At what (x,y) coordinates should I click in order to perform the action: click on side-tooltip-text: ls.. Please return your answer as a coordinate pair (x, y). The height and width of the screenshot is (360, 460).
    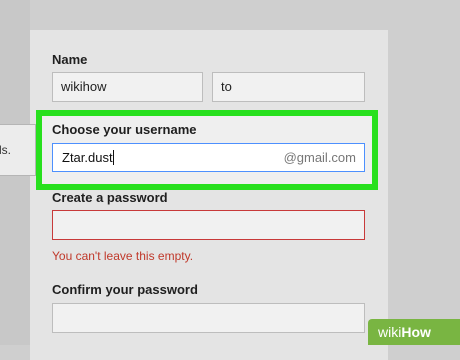
    Looking at the image, I should click on (5, 150).